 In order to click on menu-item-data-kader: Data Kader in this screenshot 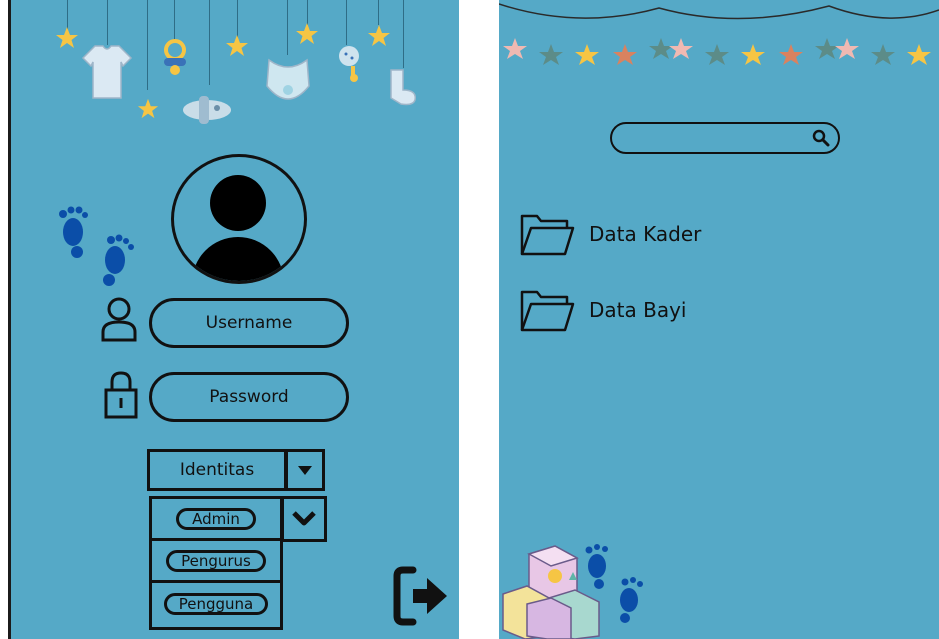, I will do `click(610, 234)`.